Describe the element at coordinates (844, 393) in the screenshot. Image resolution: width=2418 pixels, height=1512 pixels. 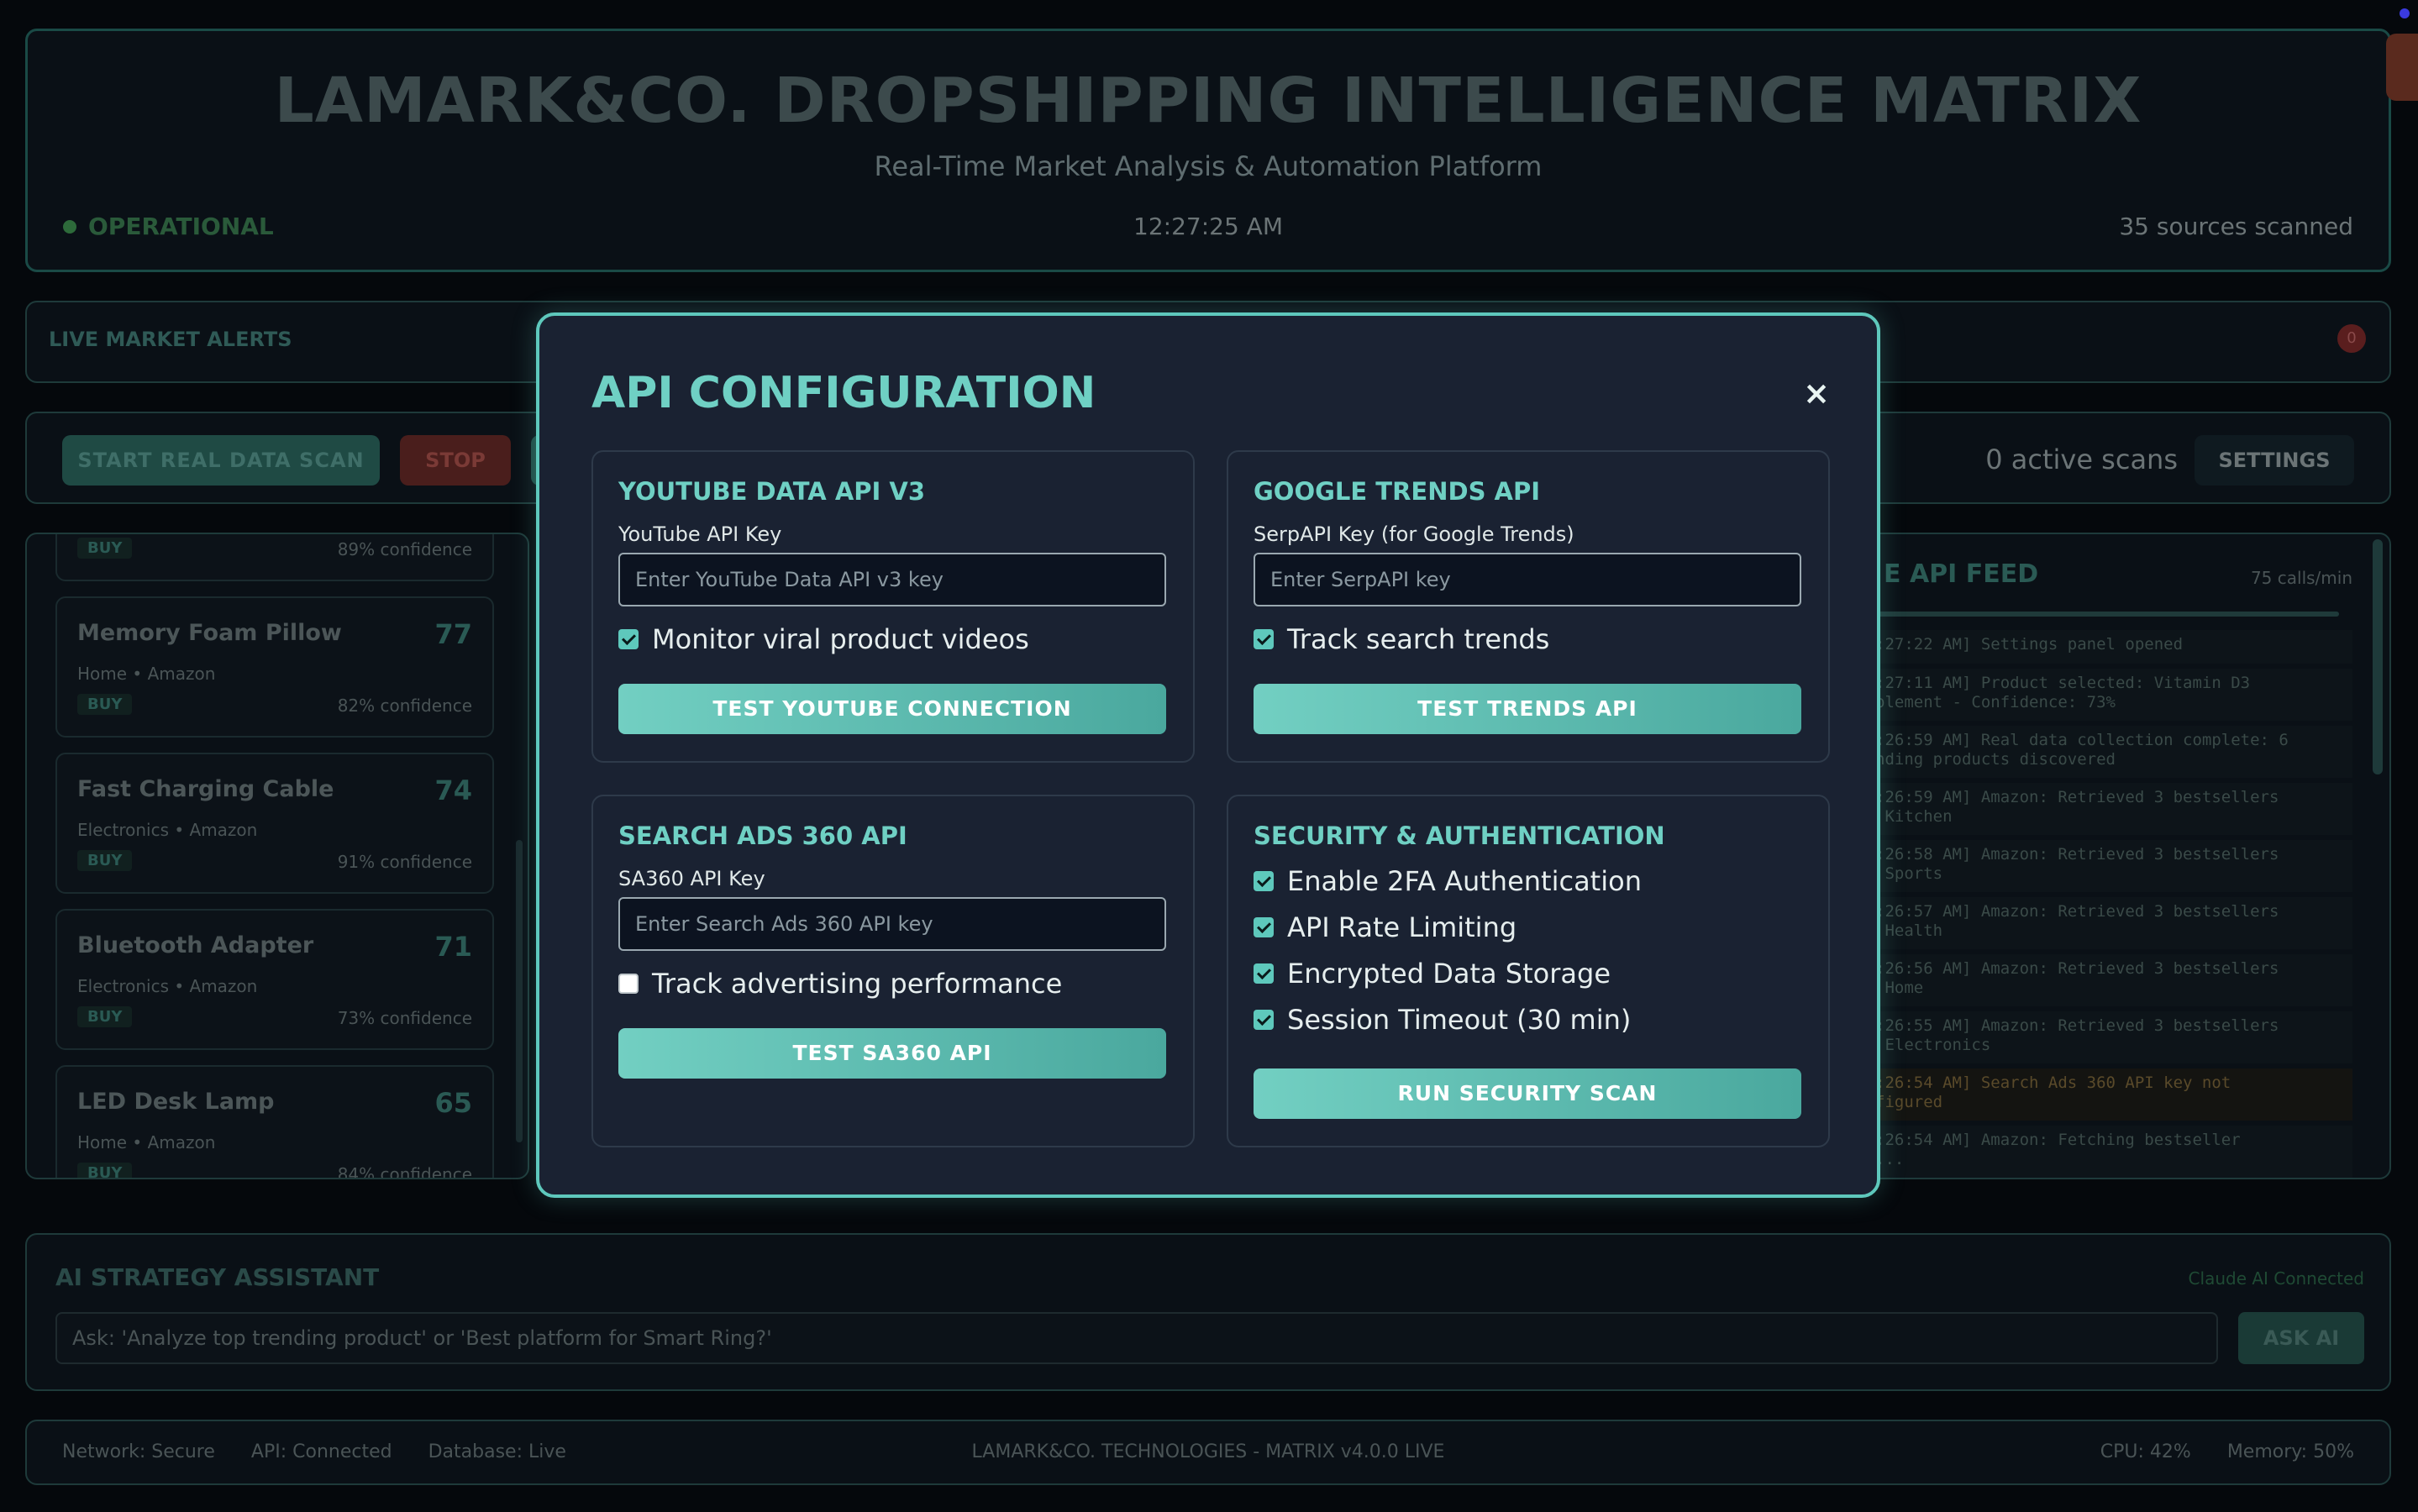
I see `modal-title: API CONFIGURATION` at that location.